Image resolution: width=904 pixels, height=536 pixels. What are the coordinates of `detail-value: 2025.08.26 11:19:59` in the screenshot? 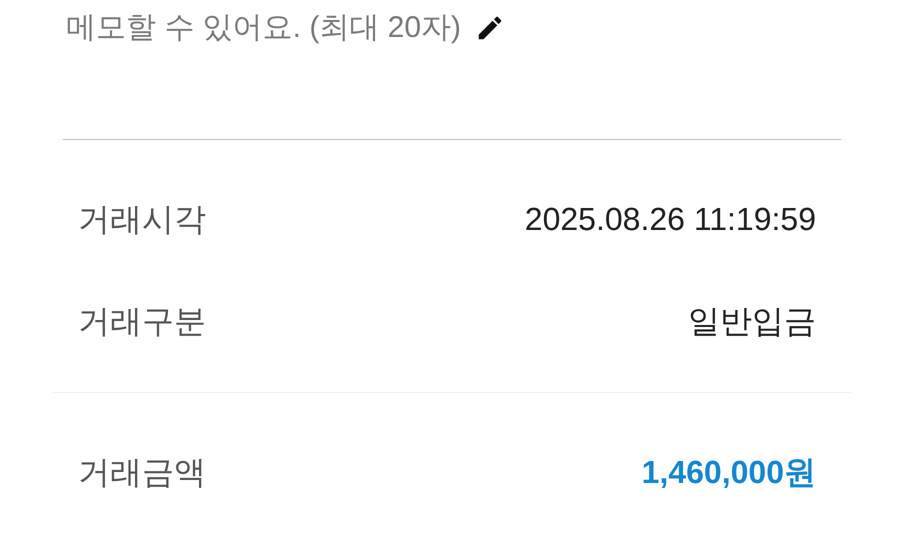 It's located at (670, 219).